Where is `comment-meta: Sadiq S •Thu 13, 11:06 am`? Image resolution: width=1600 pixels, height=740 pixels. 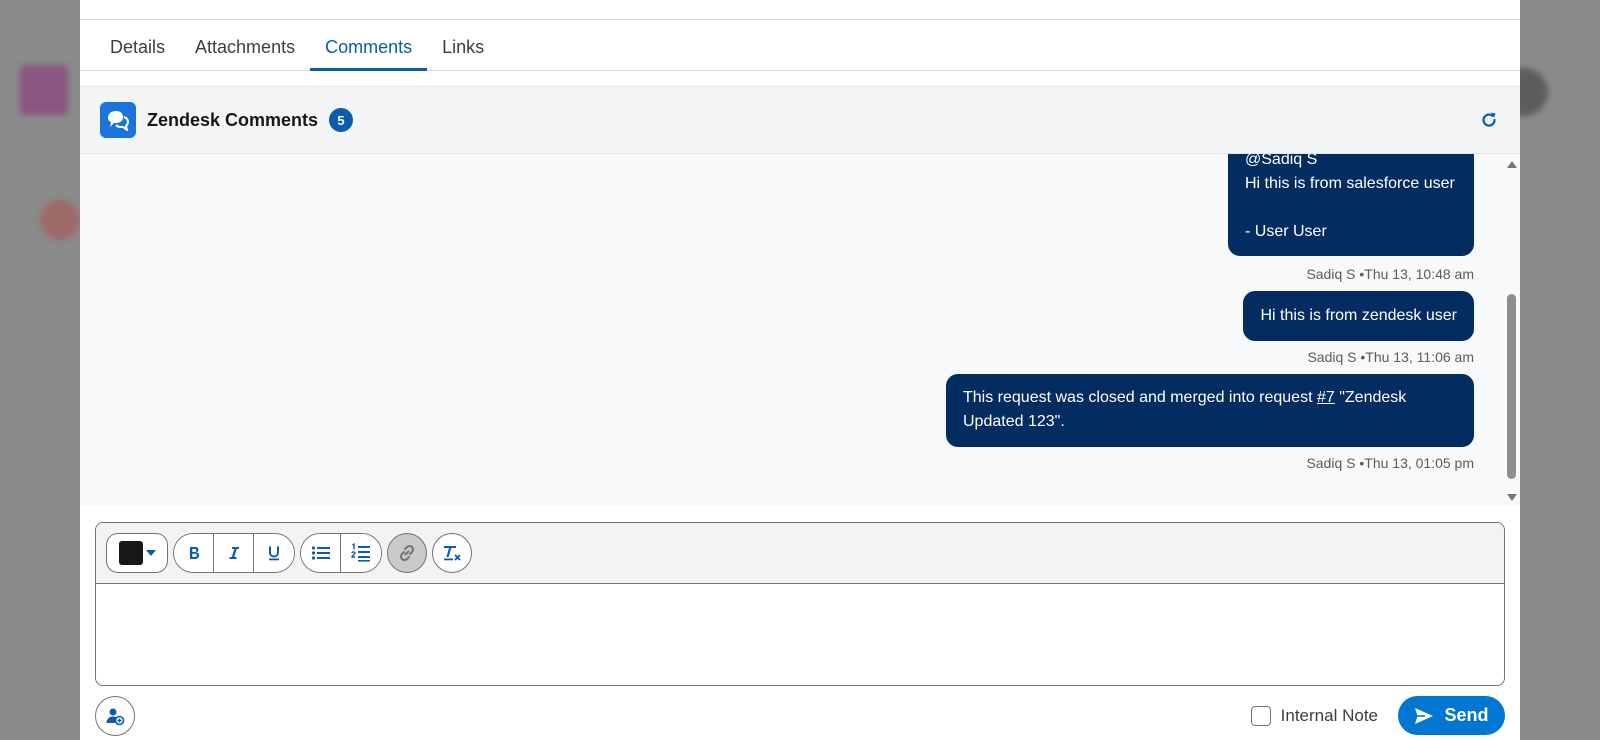 comment-meta: Sadiq S •Thu 13, 11:06 am is located at coordinates (1390, 357).